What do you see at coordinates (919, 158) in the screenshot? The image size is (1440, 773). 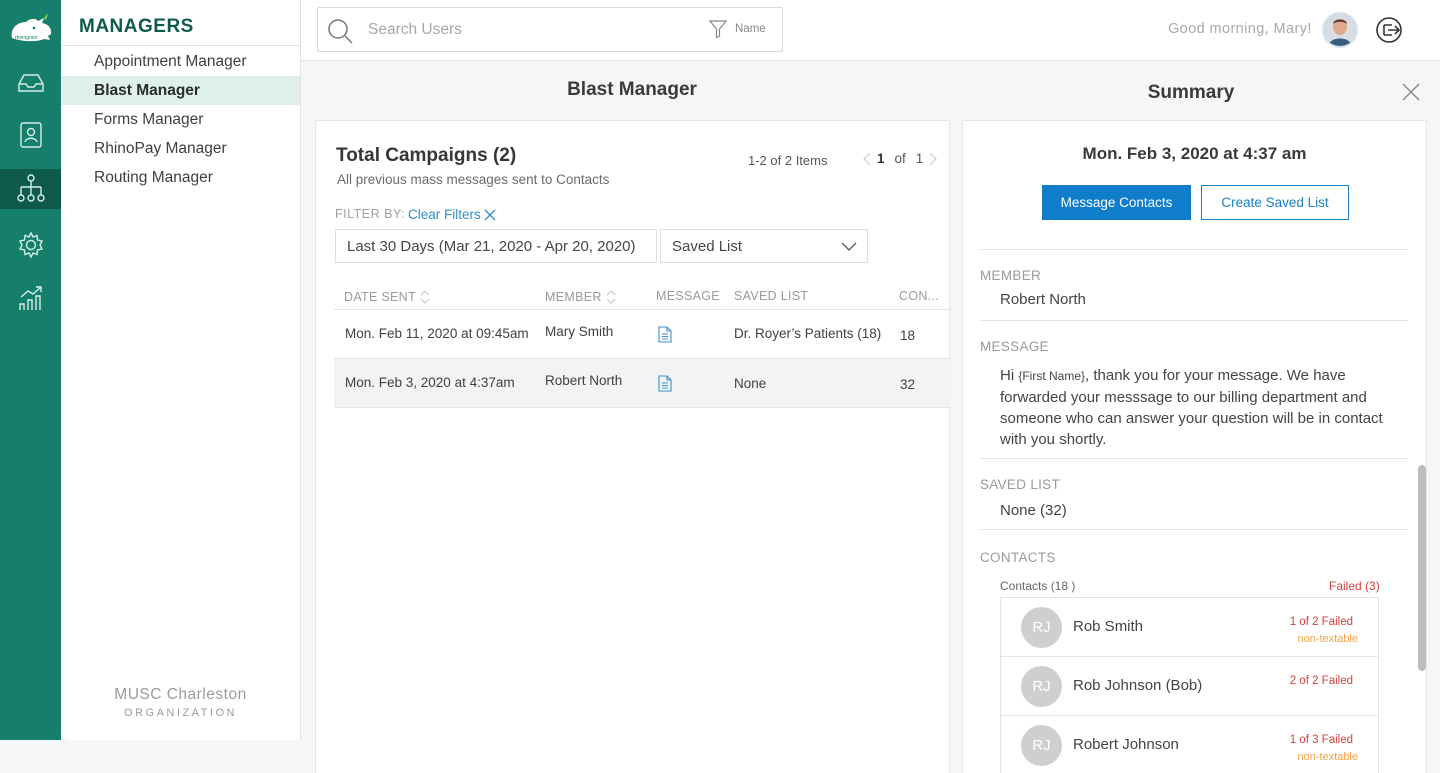 I see `page-total: 1` at bounding box center [919, 158].